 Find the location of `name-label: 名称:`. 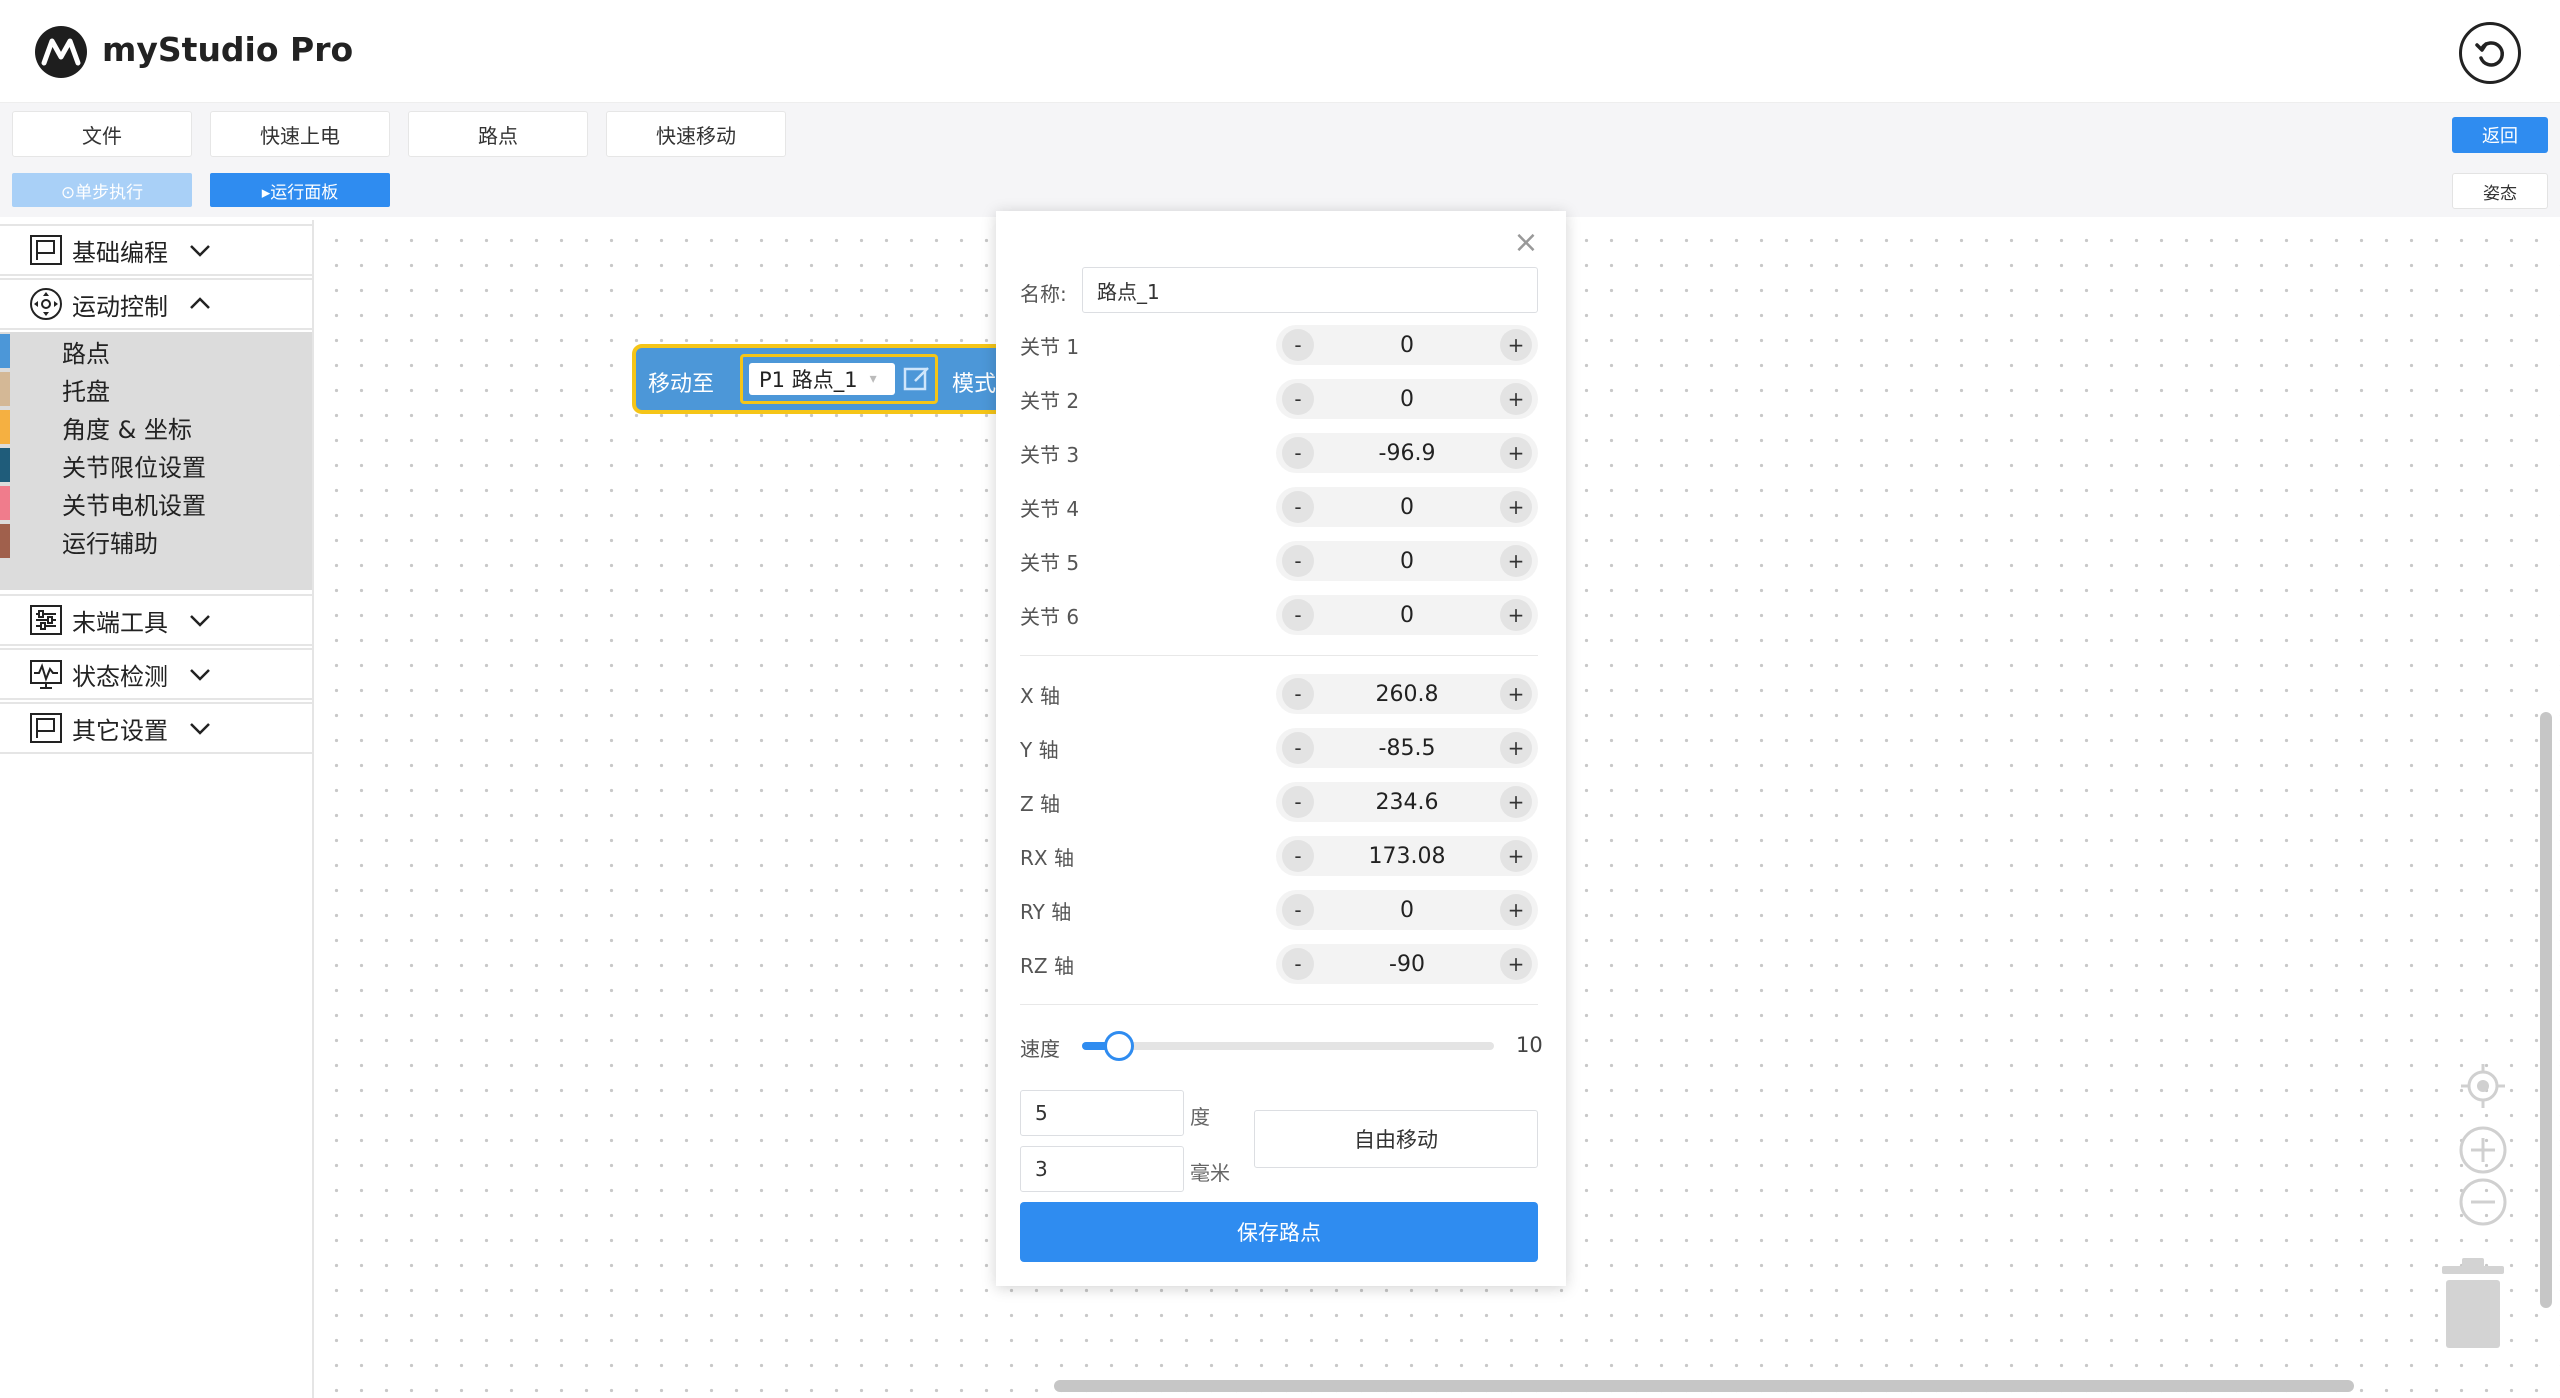

name-label: 名称: is located at coordinates (1043, 294).